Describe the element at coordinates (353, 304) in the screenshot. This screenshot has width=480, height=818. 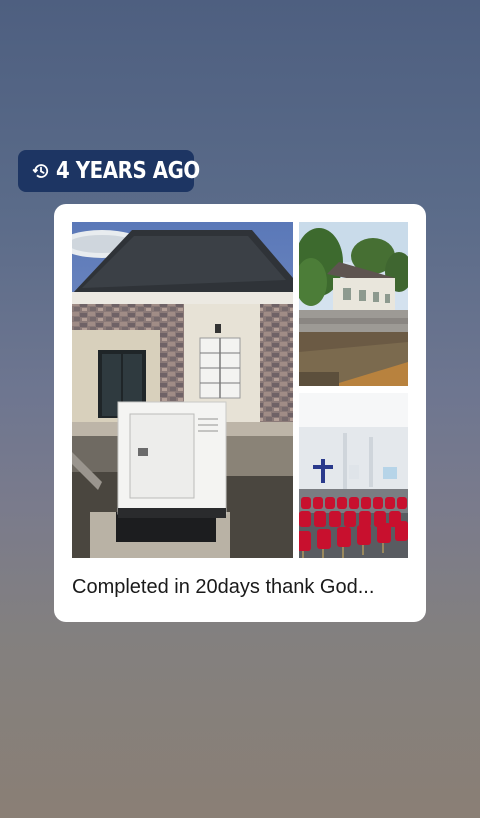
I see `photo-building-exterior` at that location.